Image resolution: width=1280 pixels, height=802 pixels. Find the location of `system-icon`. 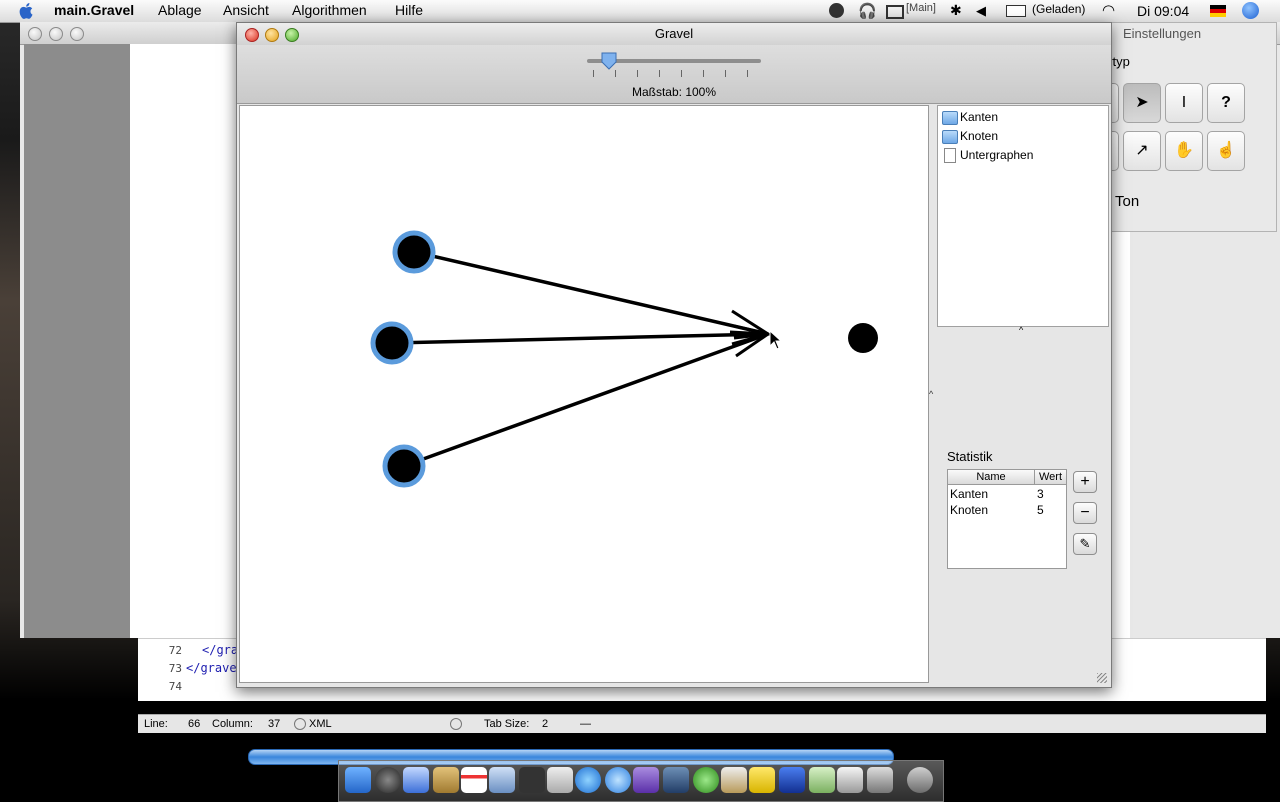

system-icon is located at coordinates (560, 780).